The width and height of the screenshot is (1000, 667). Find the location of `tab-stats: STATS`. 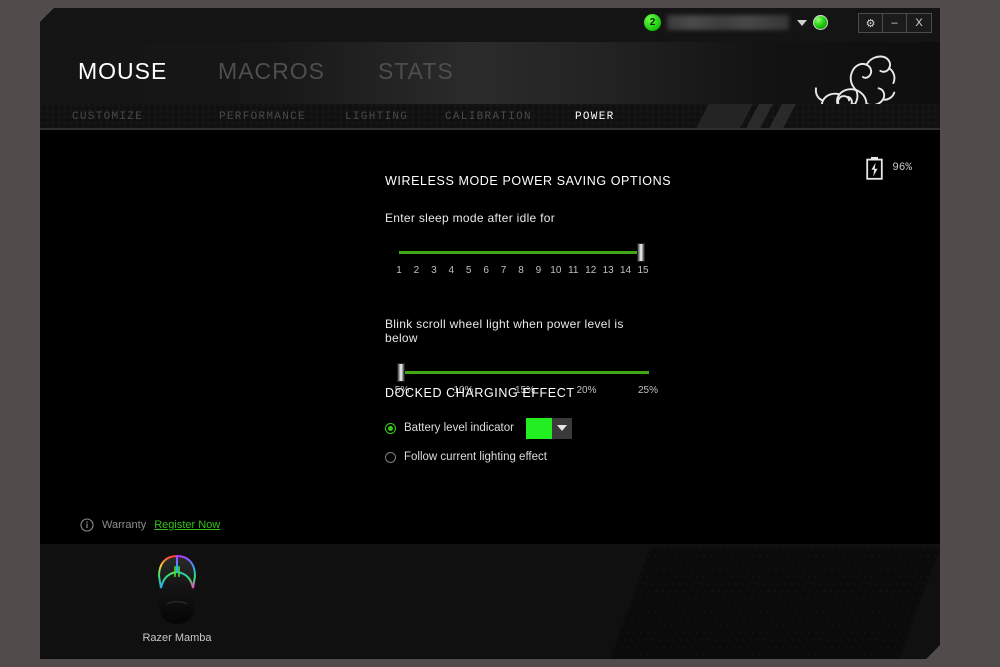

tab-stats: STATS is located at coordinates (416, 71).